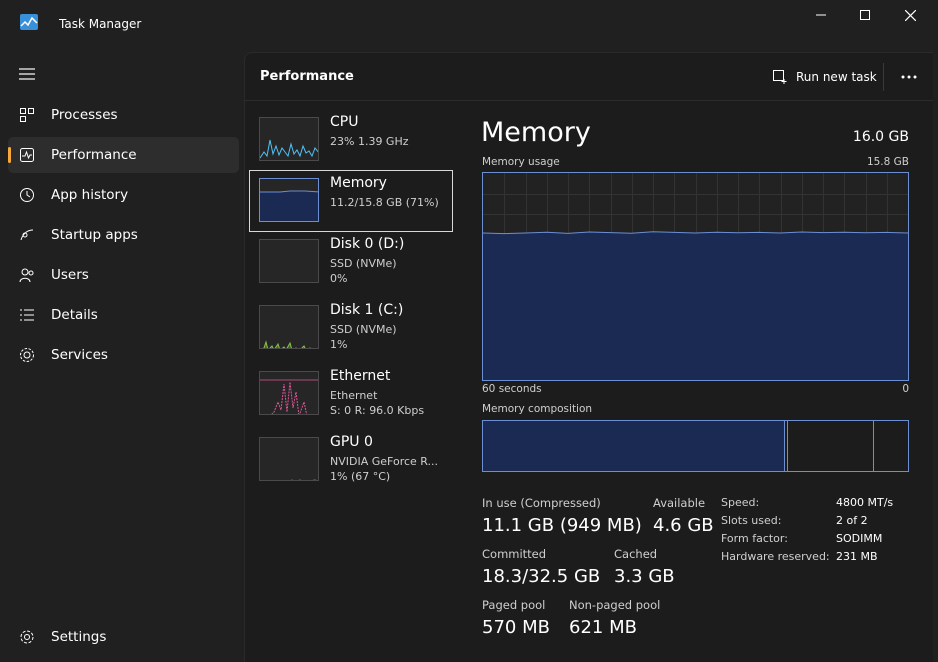 The width and height of the screenshot is (938, 662). What do you see at coordinates (615, 605) in the screenshot?
I see `non-paged-pool-label: Non-paged pool` at bounding box center [615, 605].